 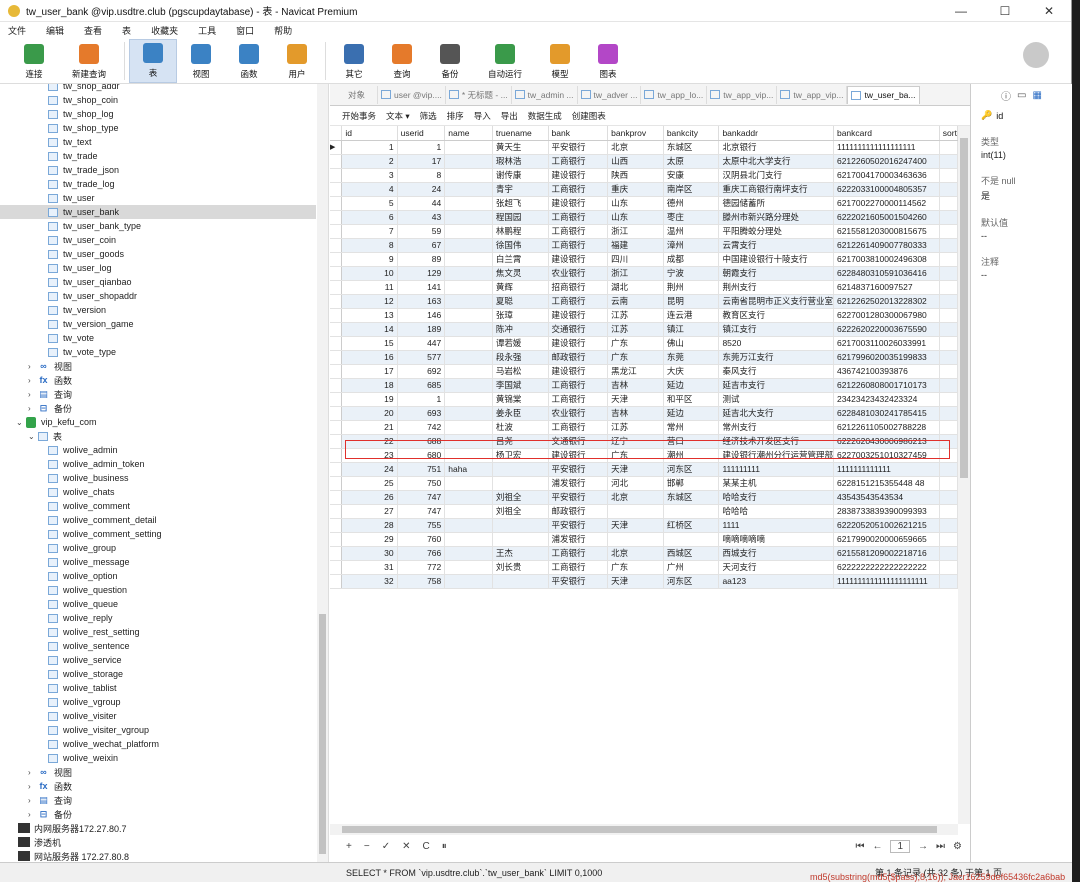 What do you see at coordinates (644, 273) in the screenshot?
I see `table-row: 10 129 焦文灵 农业银行 浙江 宁波 朝霞支行 6228480310591036416` at bounding box center [644, 273].